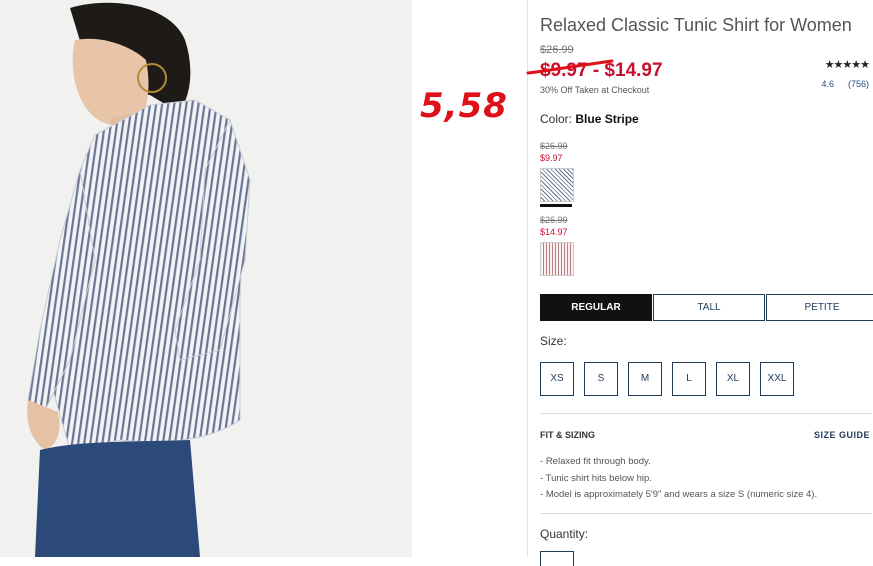 The image size is (873, 566). I want to click on color-label: Color: Blue Stripe, so click(589, 119).